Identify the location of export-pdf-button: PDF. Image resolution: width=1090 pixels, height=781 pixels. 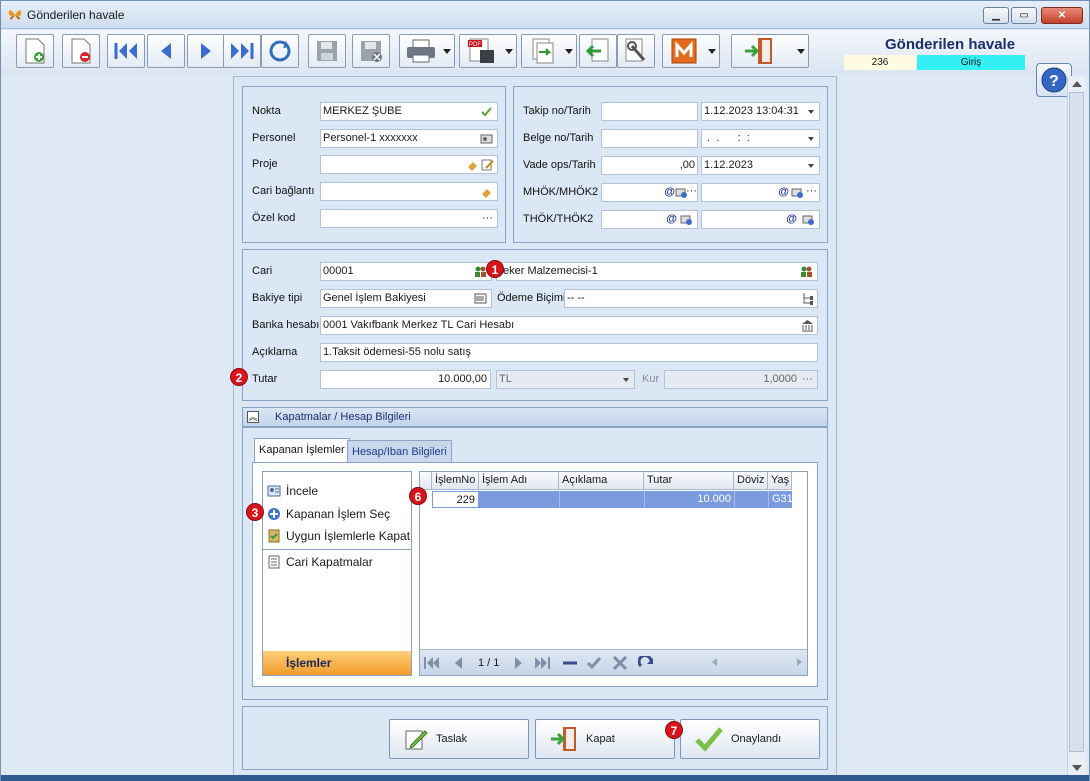
(488, 51).